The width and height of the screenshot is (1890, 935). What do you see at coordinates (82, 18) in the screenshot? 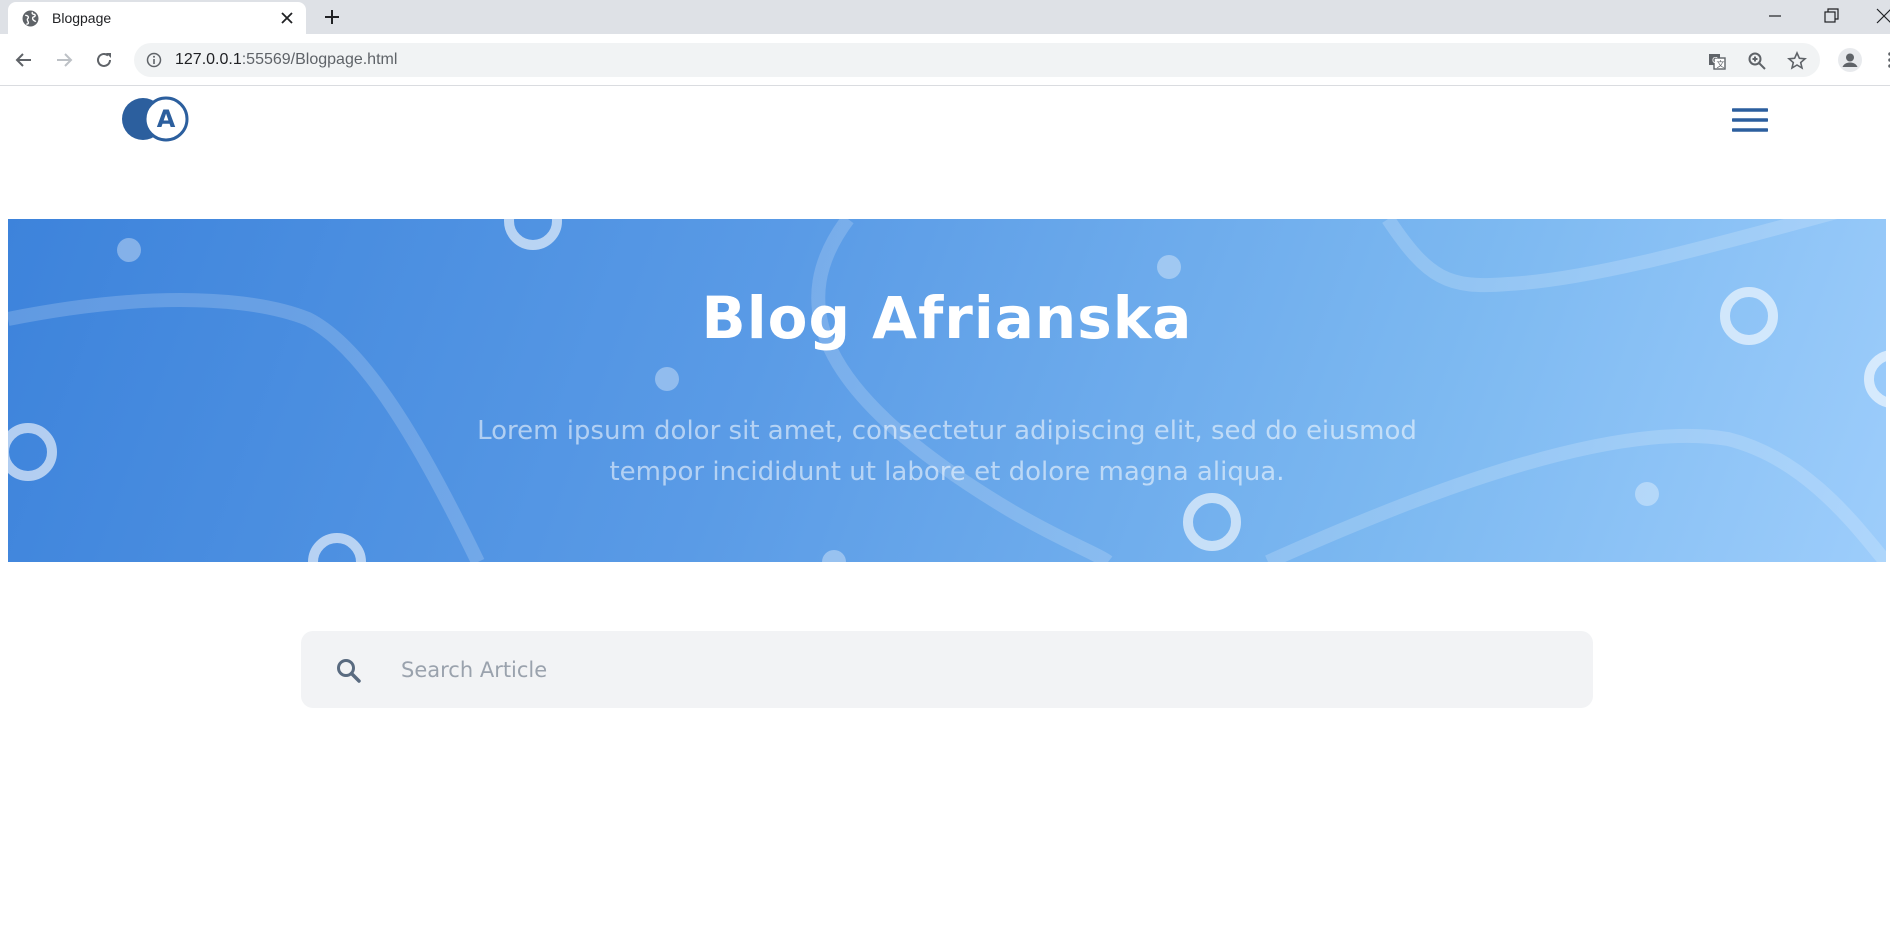
I see `tab-title: Blogpage` at bounding box center [82, 18].